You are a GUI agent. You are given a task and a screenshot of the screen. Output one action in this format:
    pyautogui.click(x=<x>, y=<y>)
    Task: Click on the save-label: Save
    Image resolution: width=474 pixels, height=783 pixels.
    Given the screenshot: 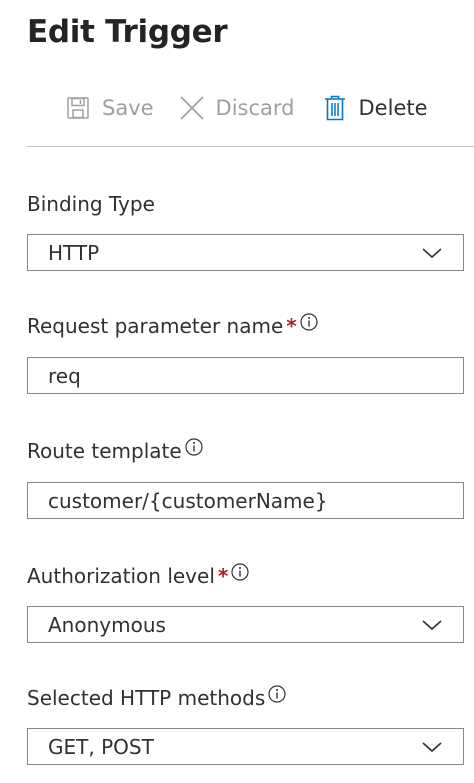 What is the action you would take?
    pyautogui.click(x=128, y=108)
    